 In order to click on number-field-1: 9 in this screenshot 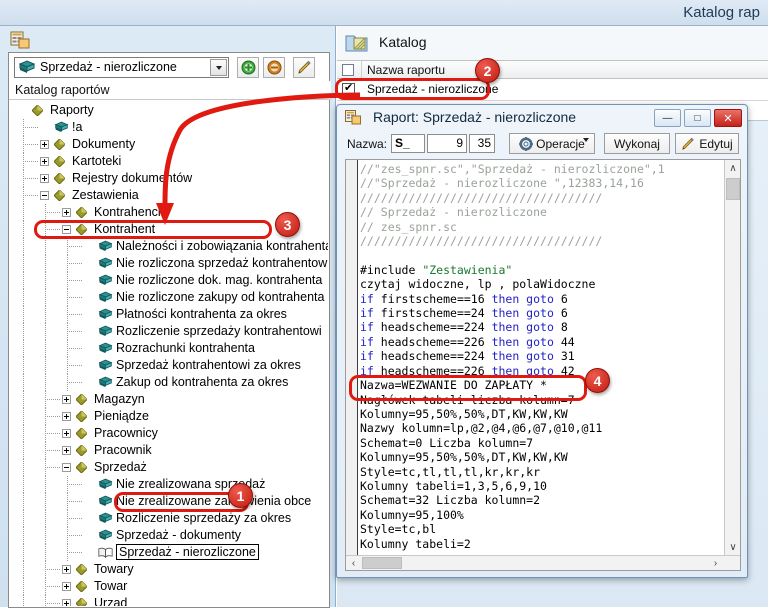, I will do `click(447, 143)`.